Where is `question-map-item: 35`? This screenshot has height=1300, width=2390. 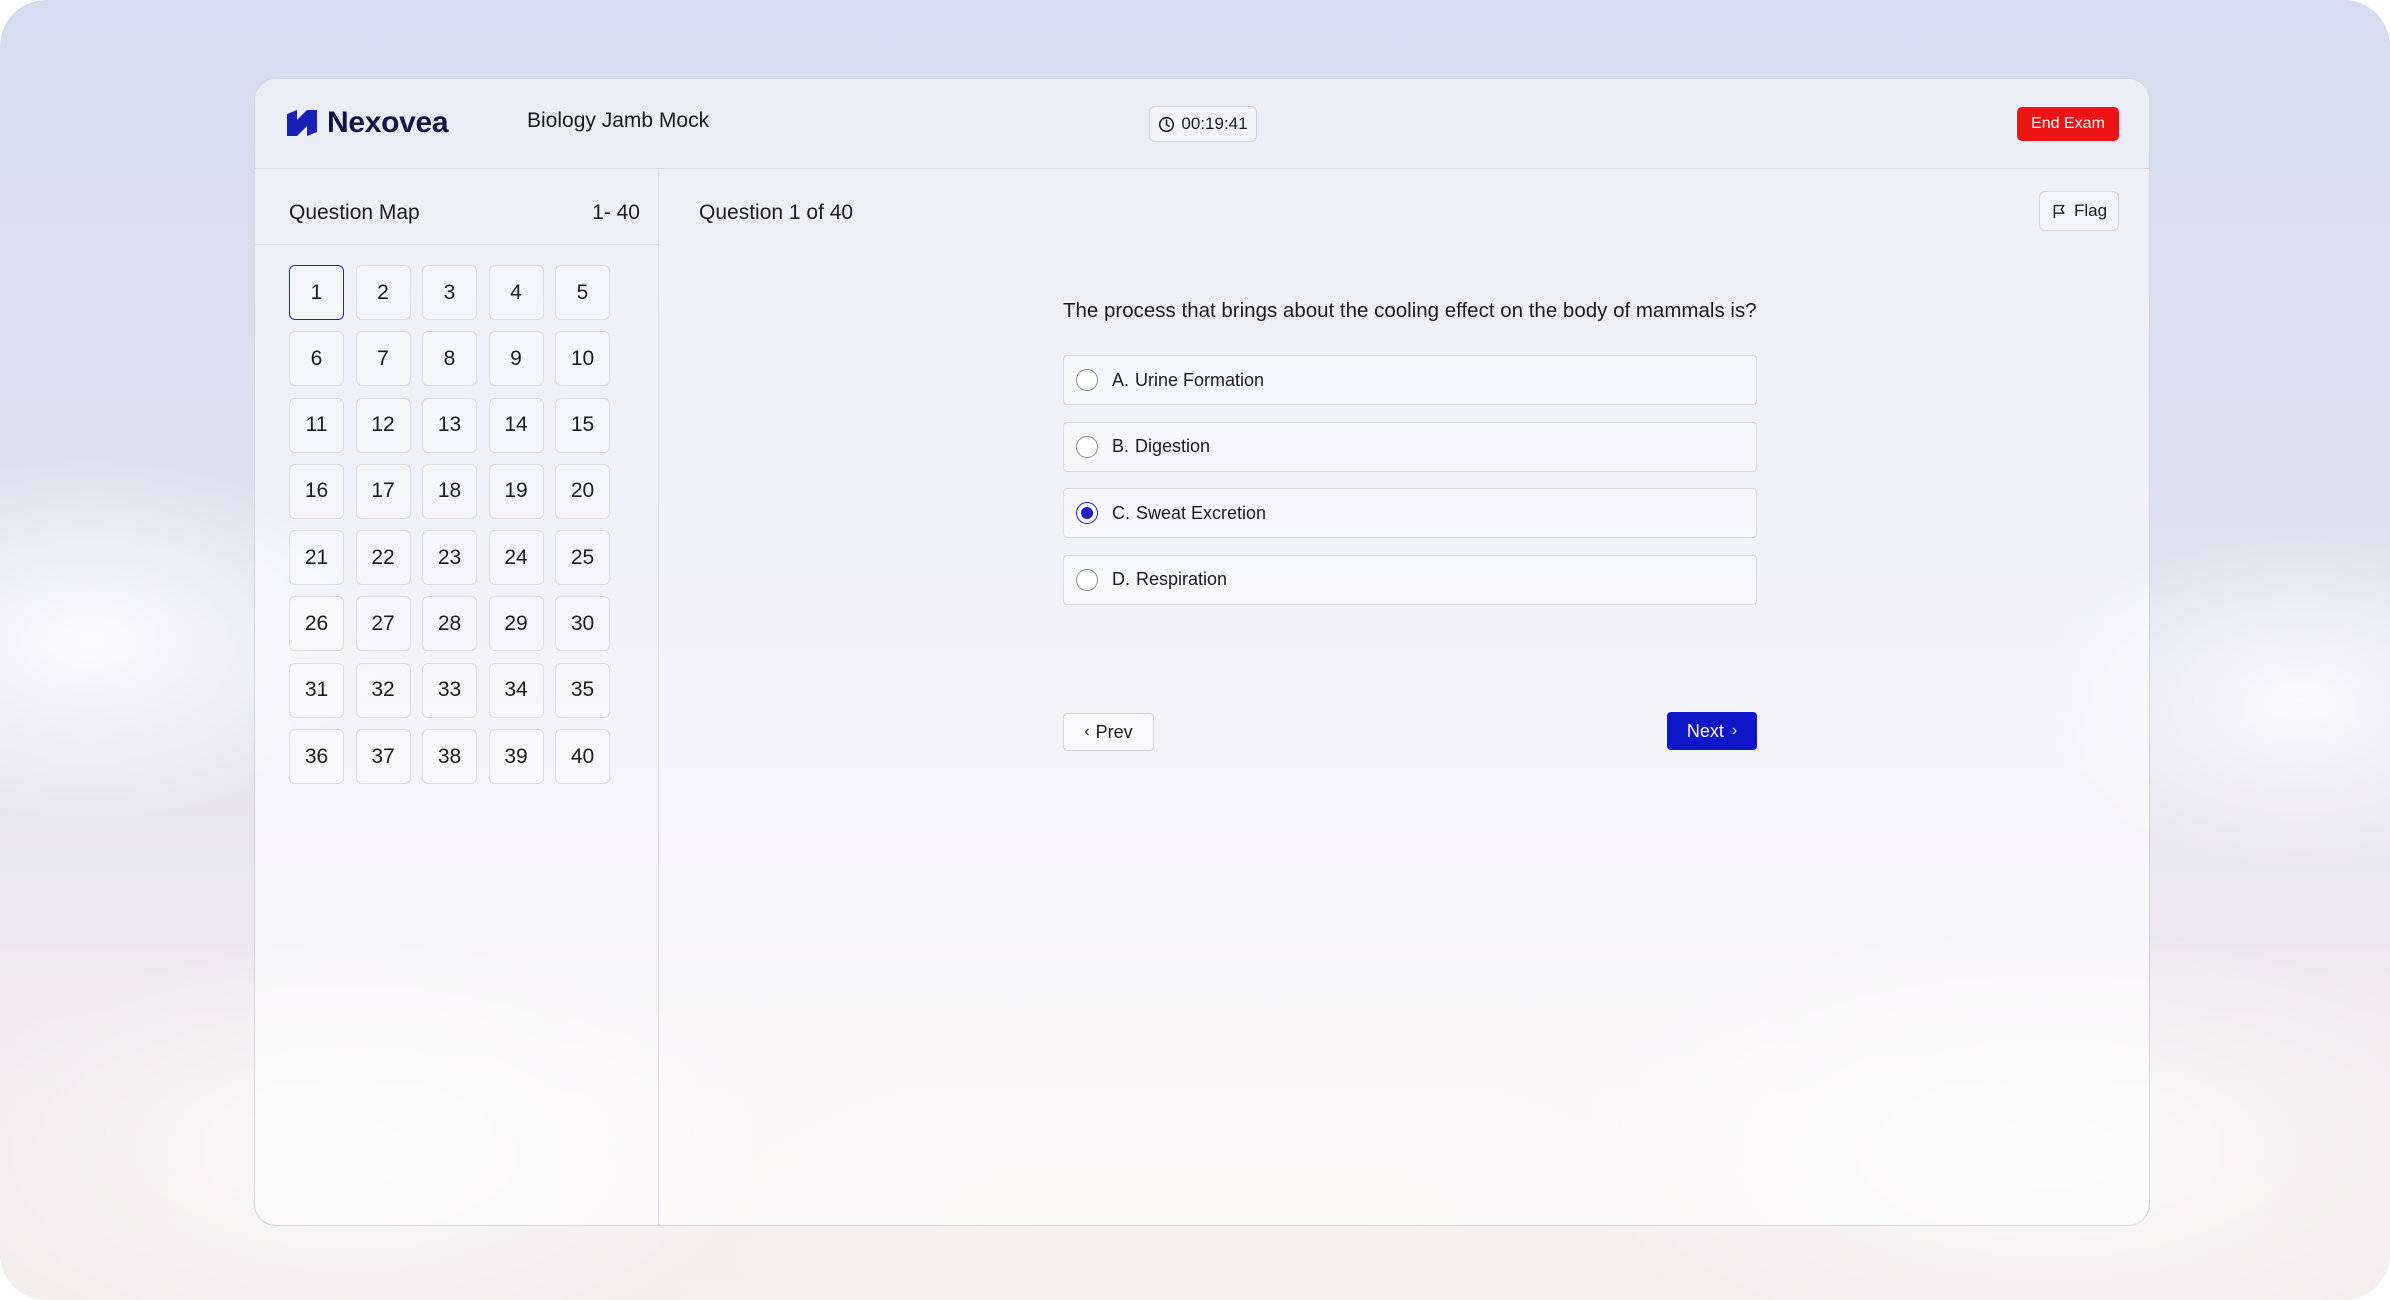
question-map-item: 35 is located at coordinates (582, 690).